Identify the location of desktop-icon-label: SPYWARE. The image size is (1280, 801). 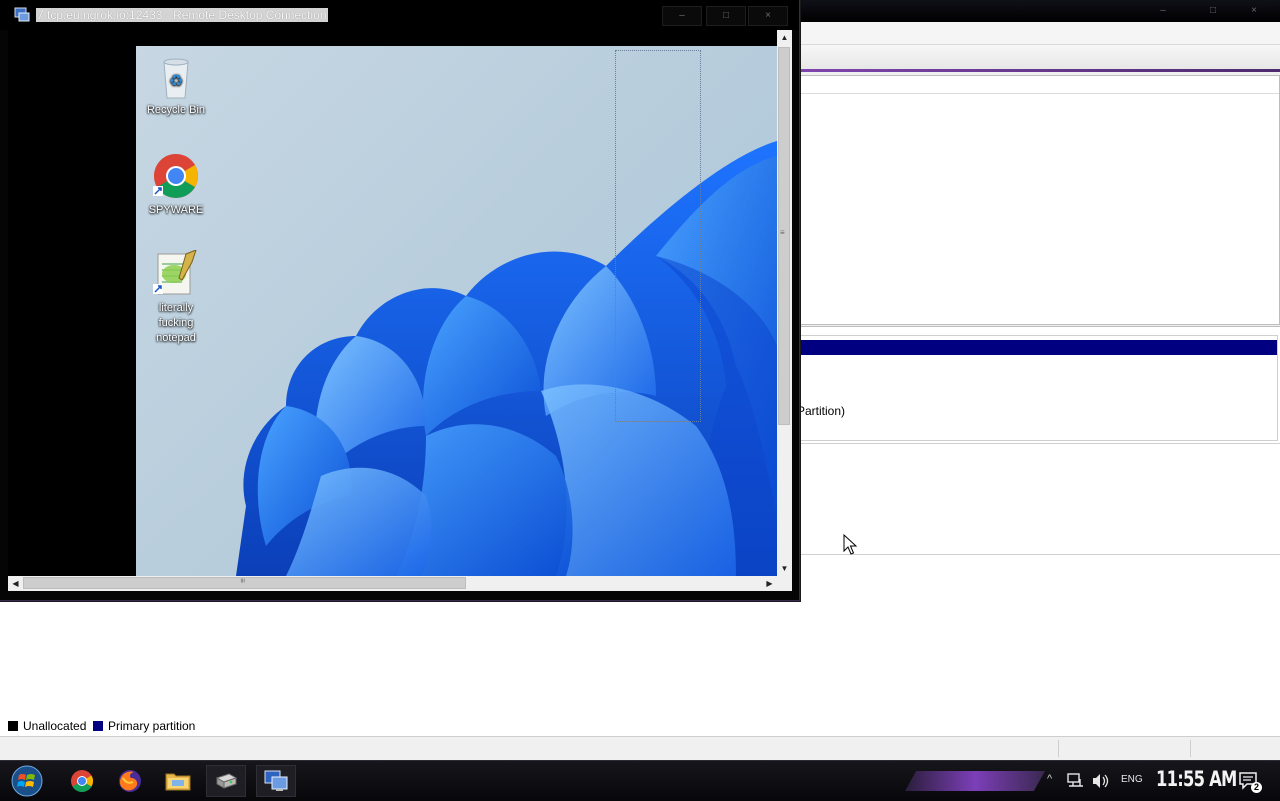
(176, 210).